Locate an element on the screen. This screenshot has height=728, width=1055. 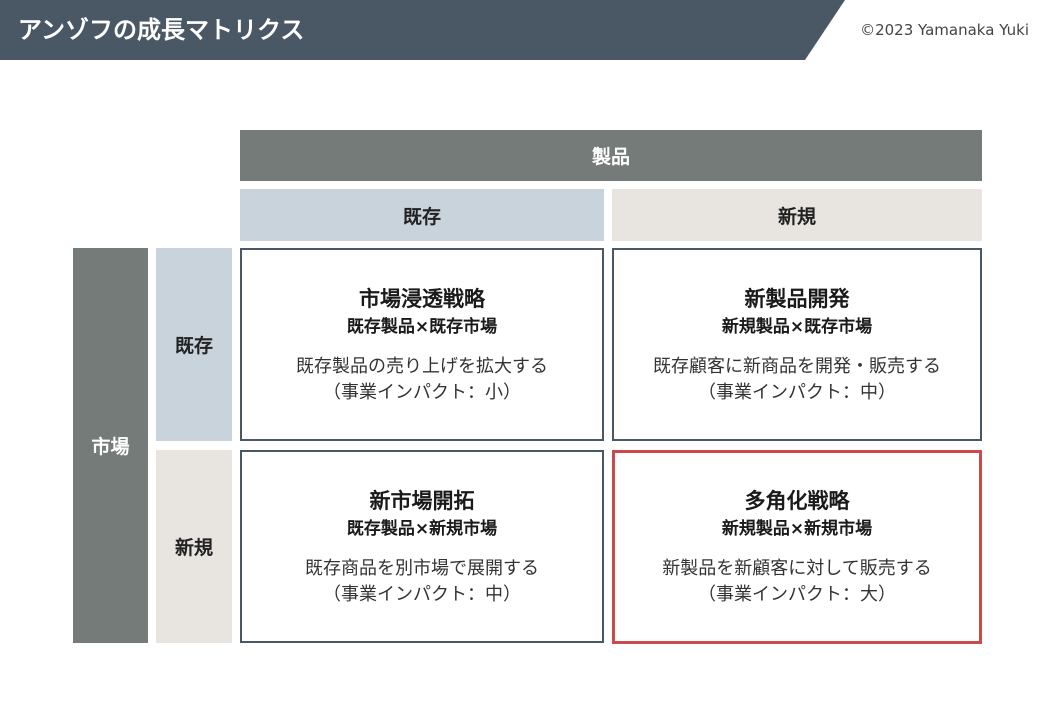
strategy-description: 新製品を新顧客に対して販売する is located at coordinates (797, 568).